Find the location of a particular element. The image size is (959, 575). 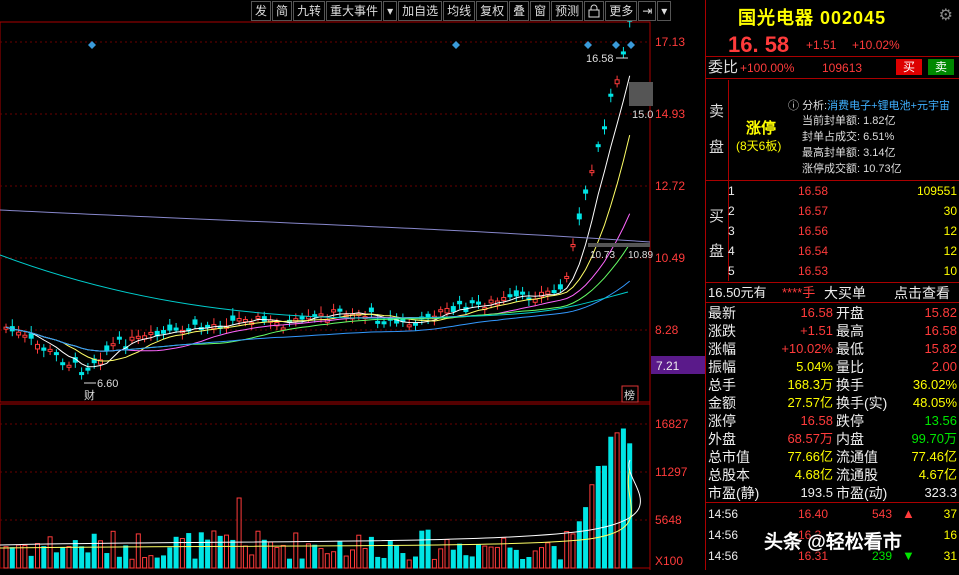

stat-value: 68.57万 is located at coordinates (810, 438).